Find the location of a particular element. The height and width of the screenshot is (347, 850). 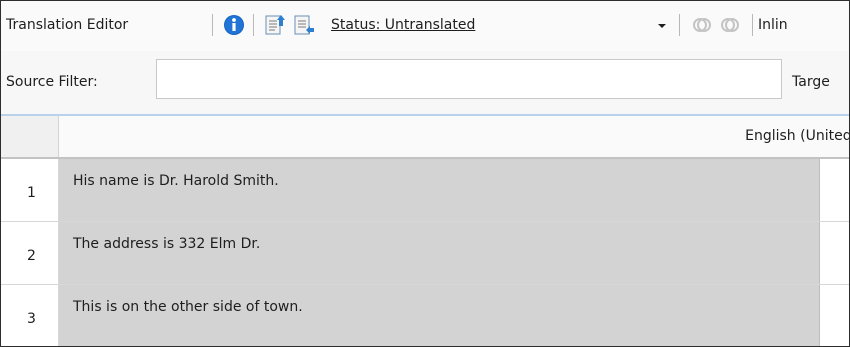

grid-corner is located at coordinates (30, 136).